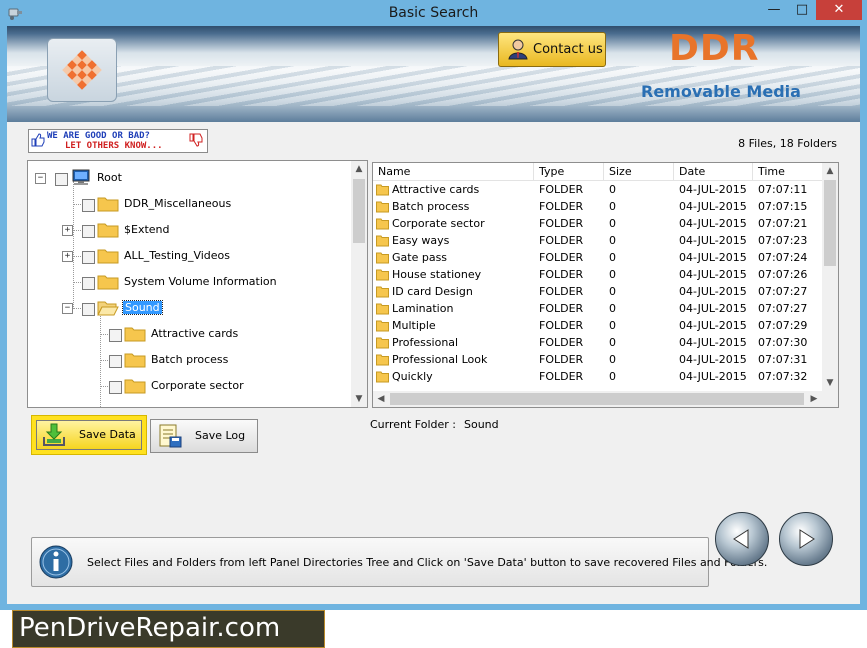 The image size is (867, 648). Describe the element at coordinates (188, 309) in the screenshot. I see `tree-node-sound: − Sound` at that location.